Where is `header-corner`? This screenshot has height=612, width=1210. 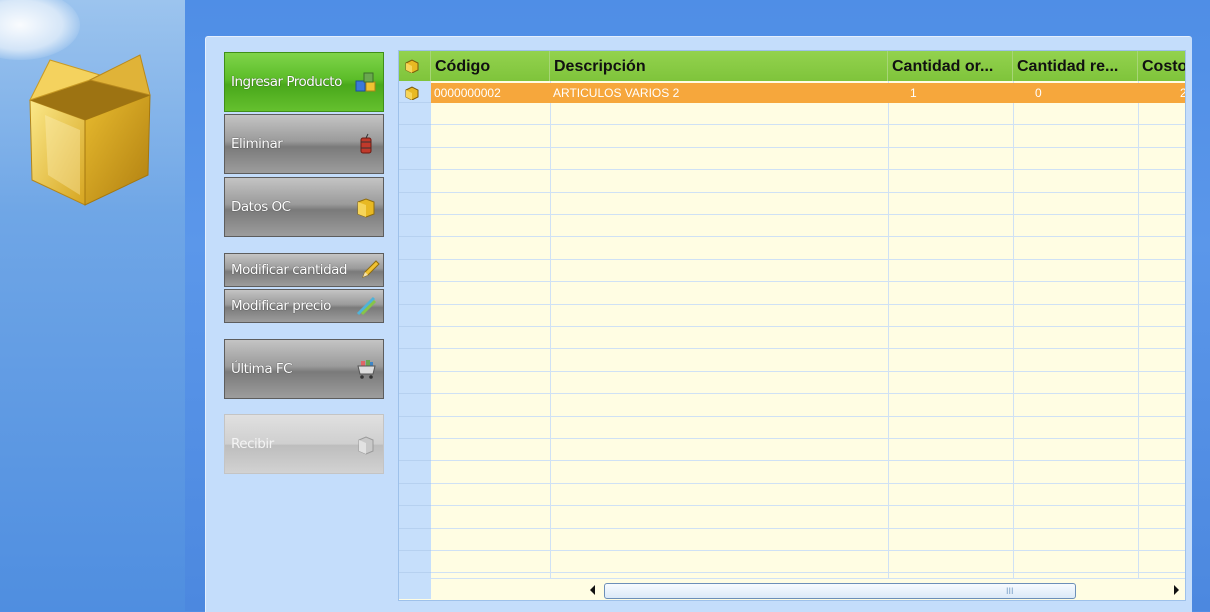 header-corner is located at coordinates (415, 66).